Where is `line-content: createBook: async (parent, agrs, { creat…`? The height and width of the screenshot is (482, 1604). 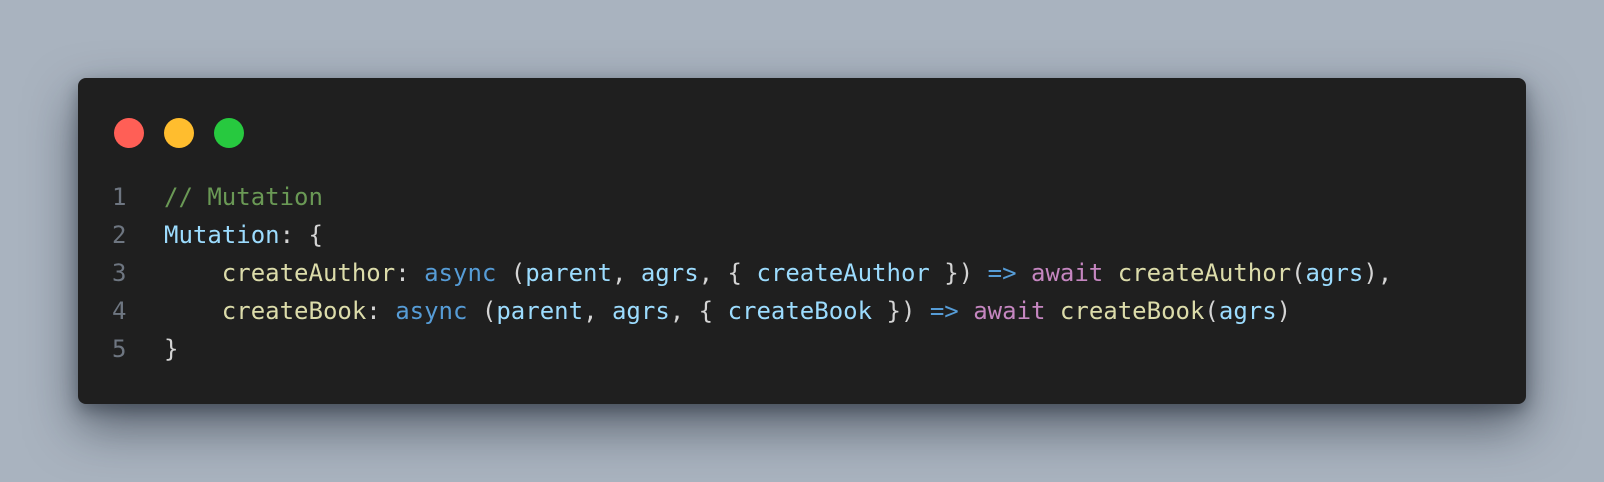
line-content: createBook: async (parent, agrs, { creat… is located at coordinates (727, 311).